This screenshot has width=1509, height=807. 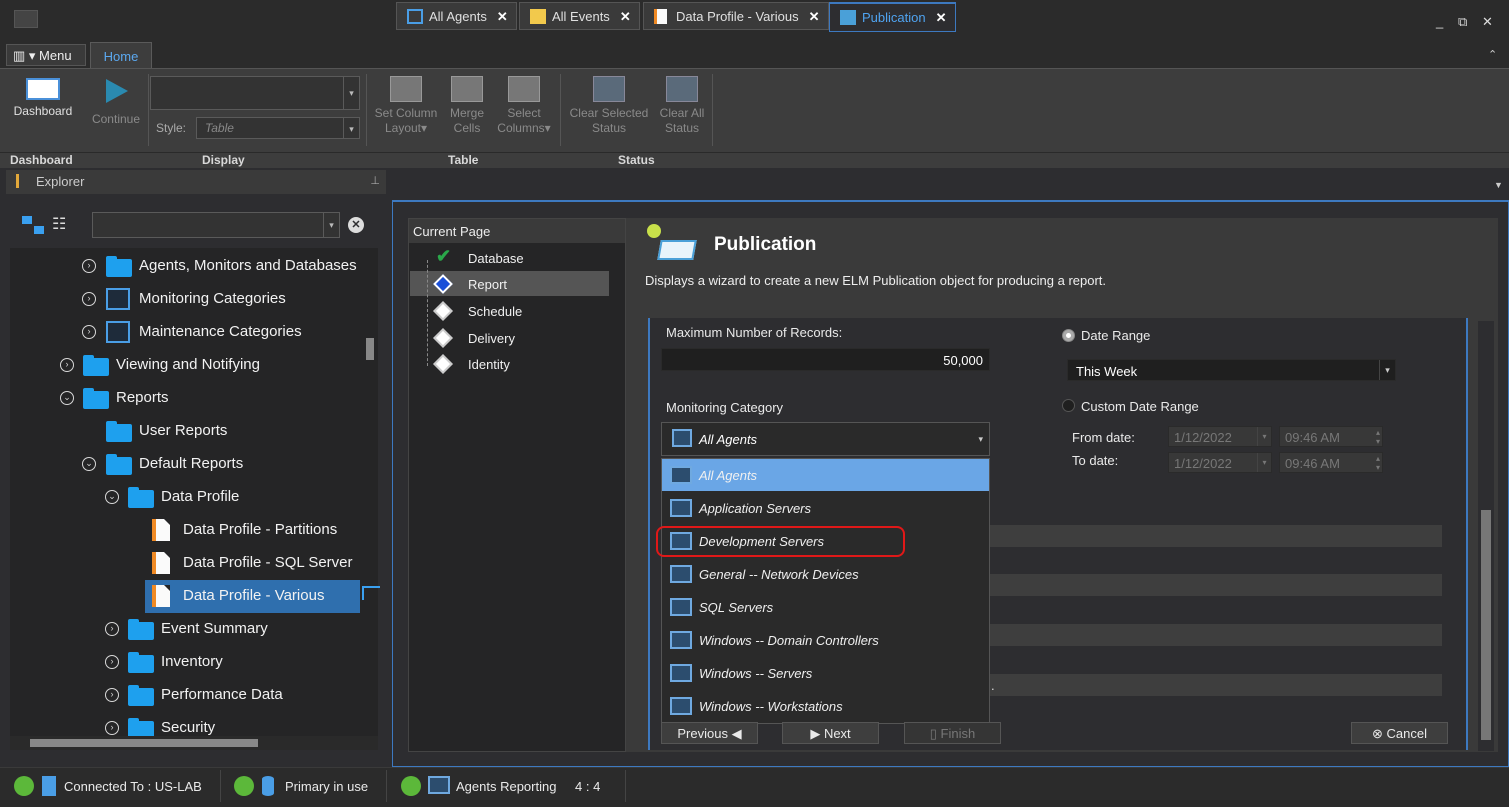 I want to click on continue-button: Continue, so click(x=116, y=102).